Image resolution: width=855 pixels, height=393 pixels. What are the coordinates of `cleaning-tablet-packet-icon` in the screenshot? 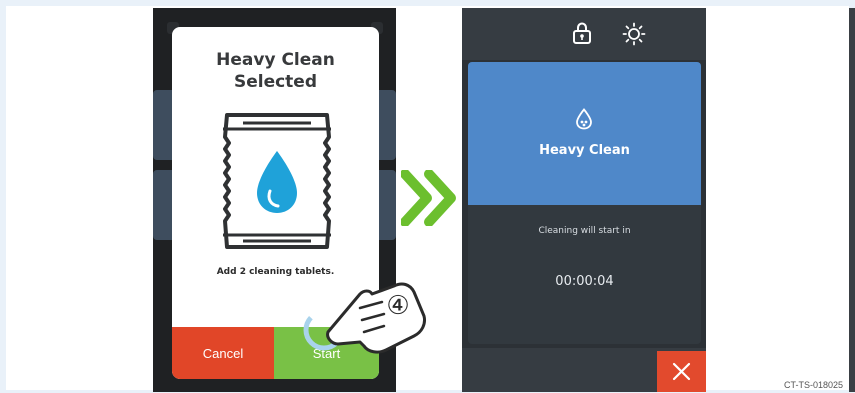 It's located at (277, 181).